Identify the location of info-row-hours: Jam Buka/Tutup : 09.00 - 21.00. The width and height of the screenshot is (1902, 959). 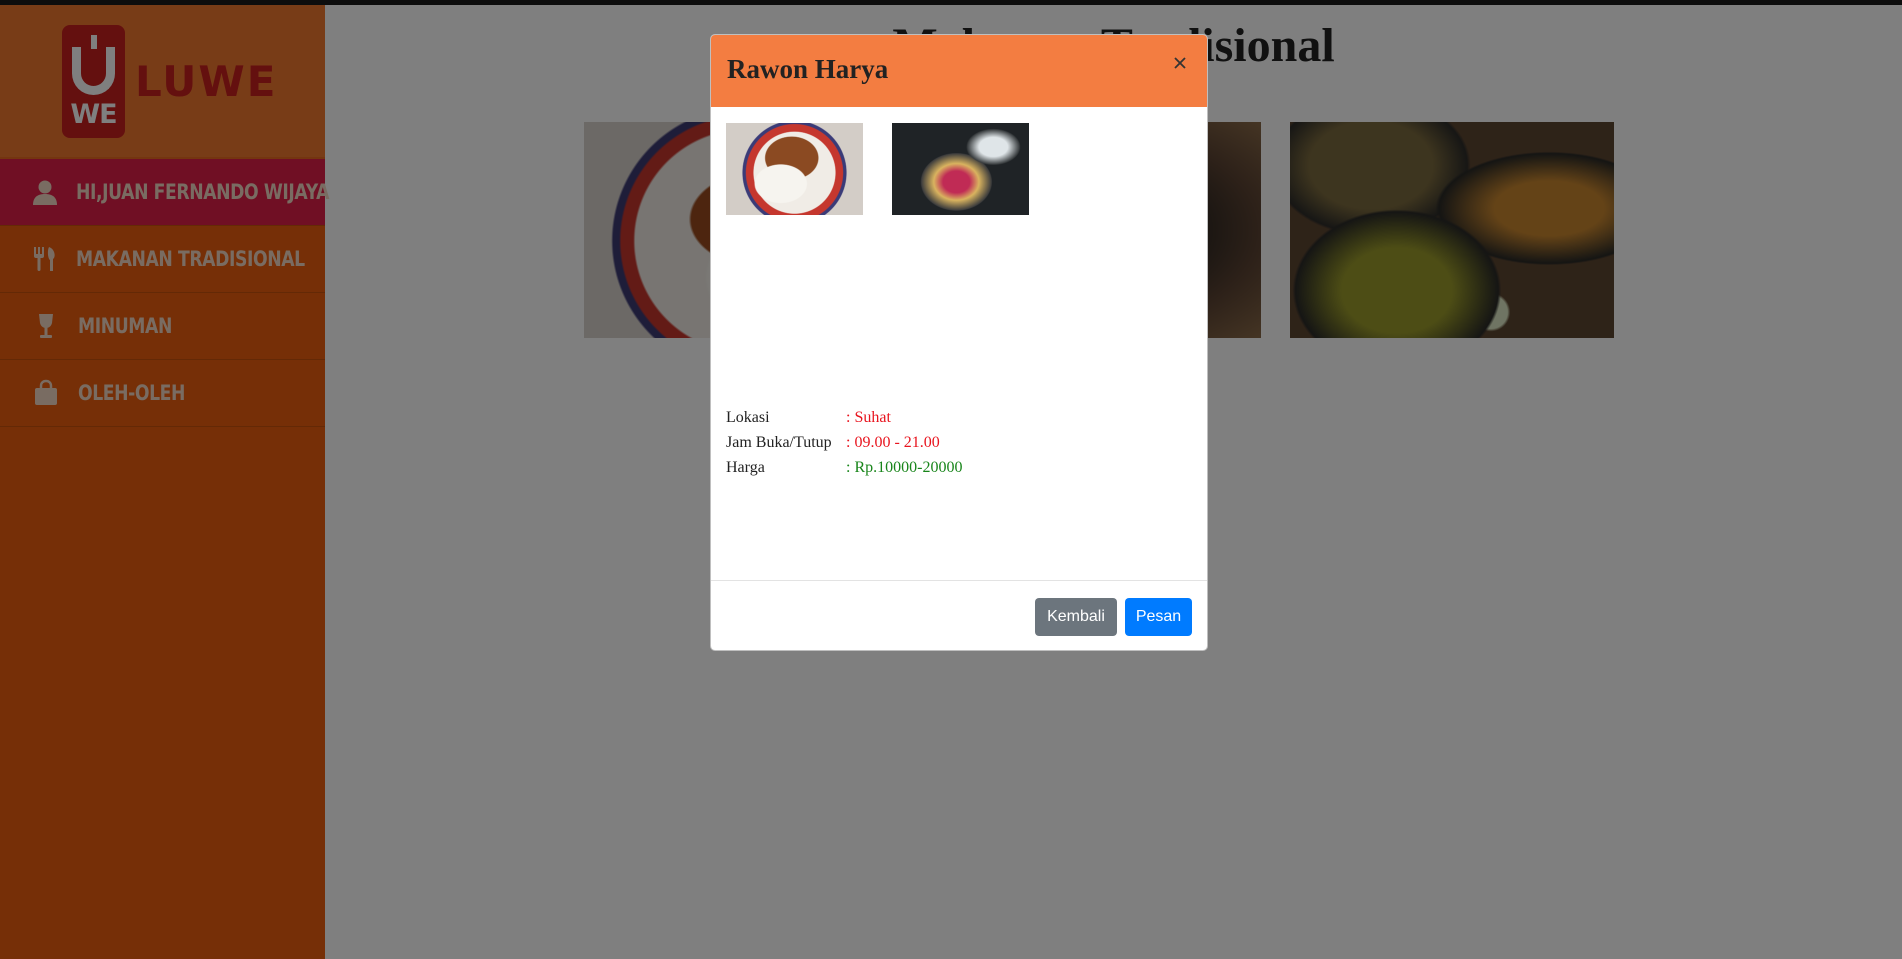
(844, 442).